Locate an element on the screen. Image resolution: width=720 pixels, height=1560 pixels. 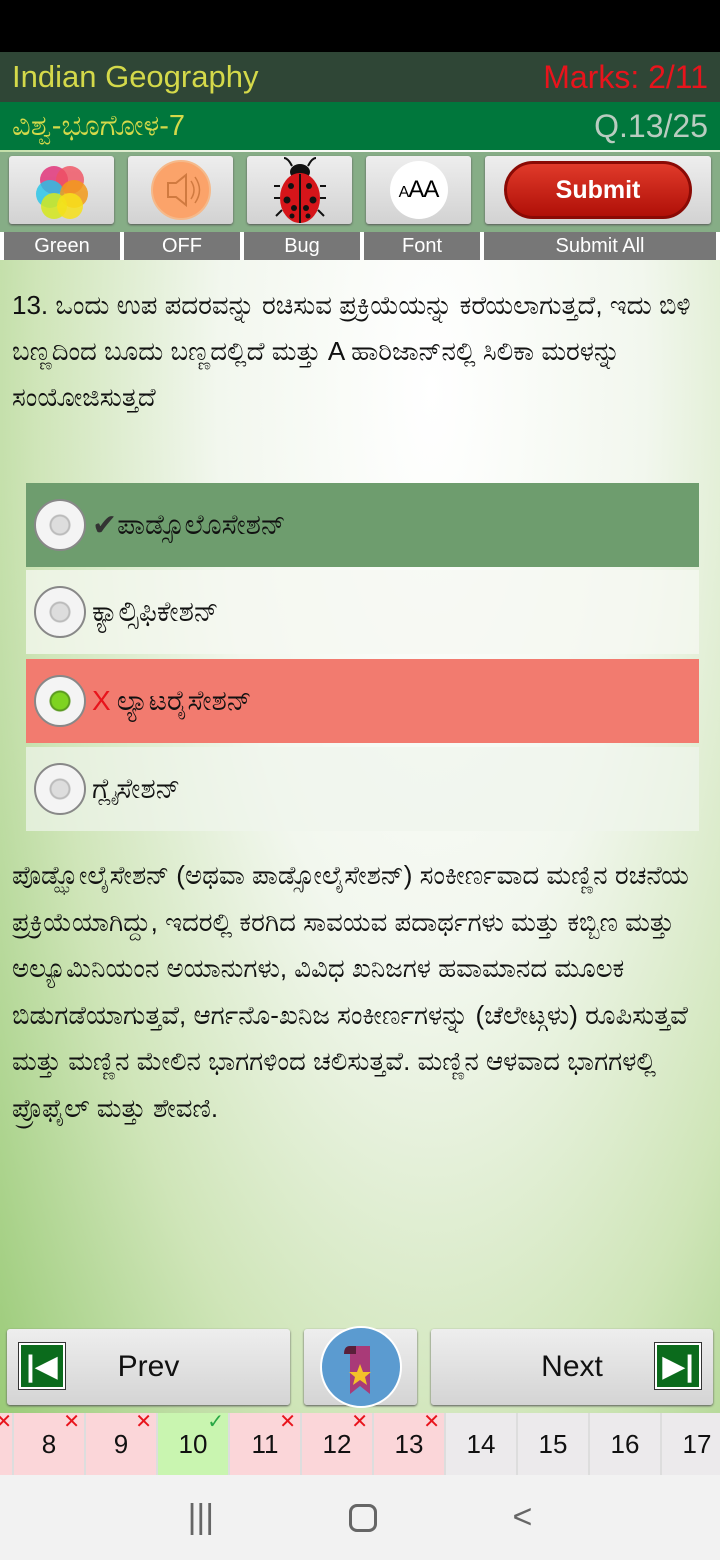
bug-label: Bug is located at coordinates (302, 246).